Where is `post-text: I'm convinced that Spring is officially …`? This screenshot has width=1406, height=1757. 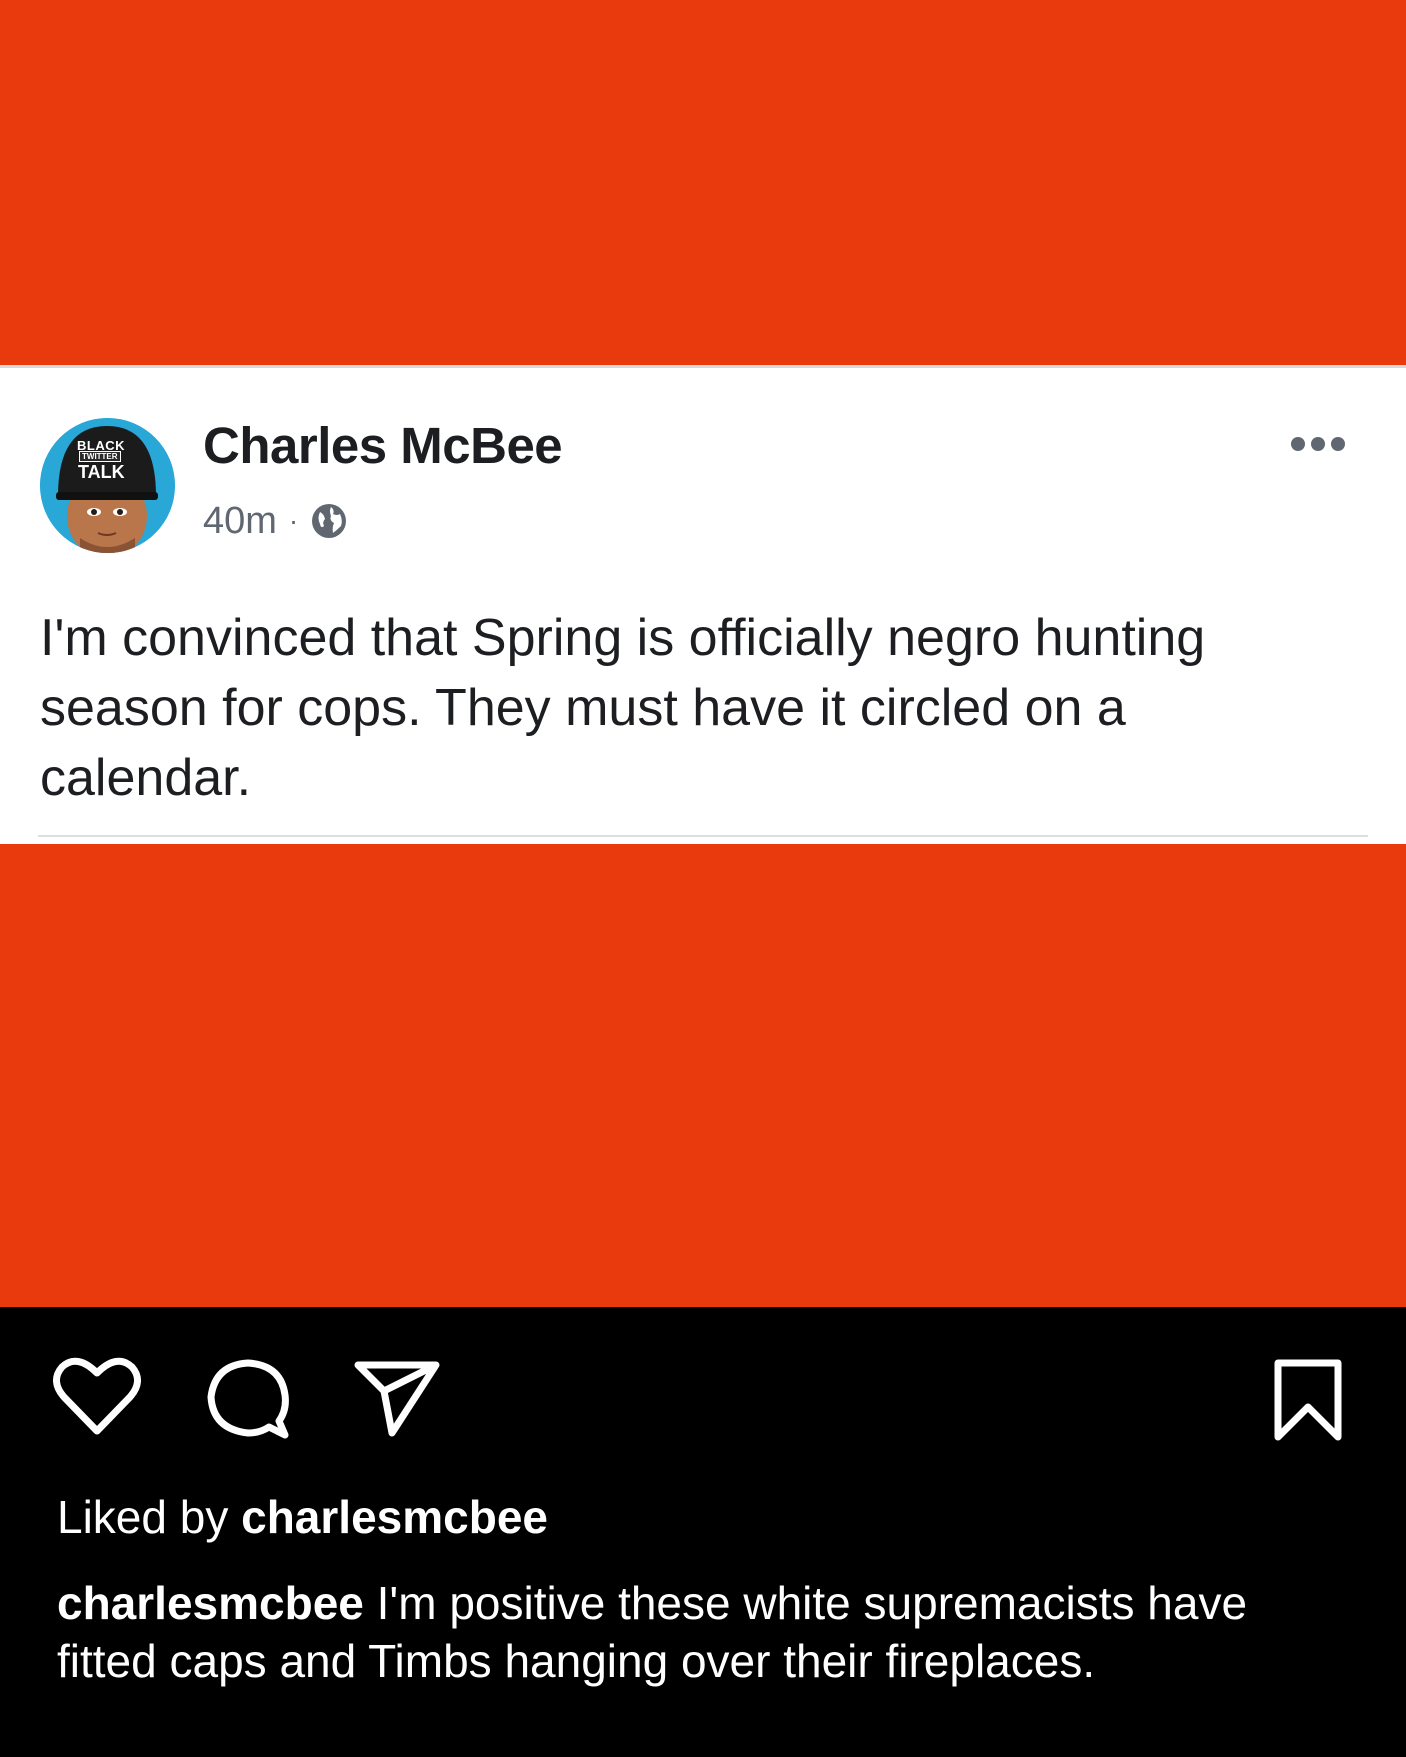
post-text: I'm convinced that Spring is officially … is located at coordinates (623, 708).